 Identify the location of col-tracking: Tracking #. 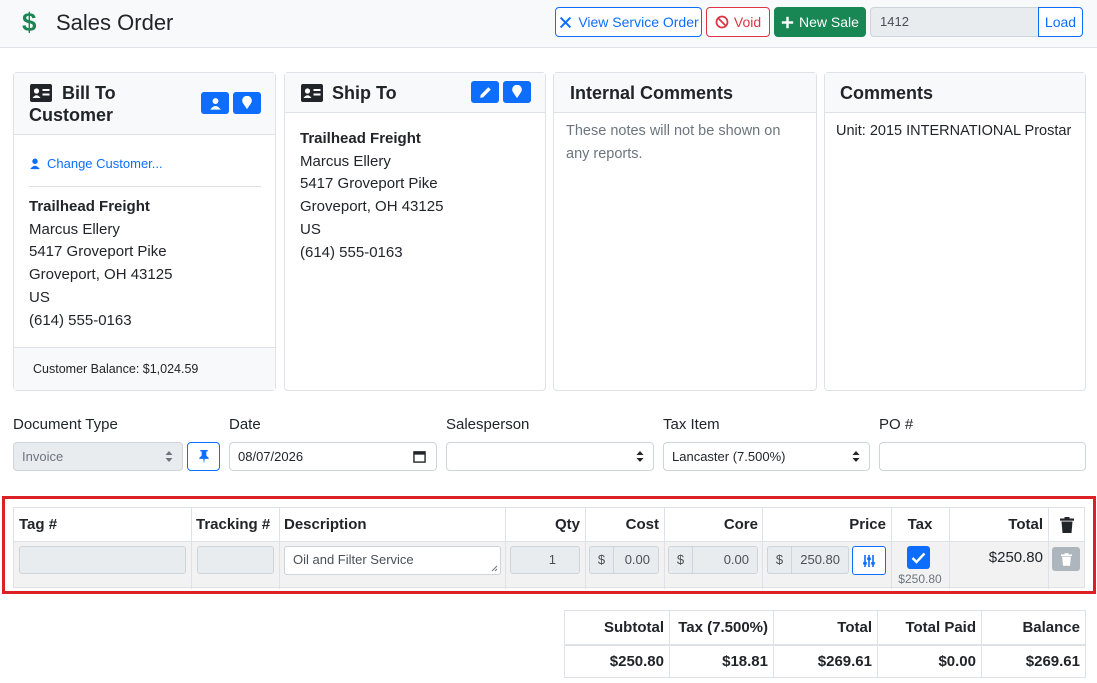
(233, 524).